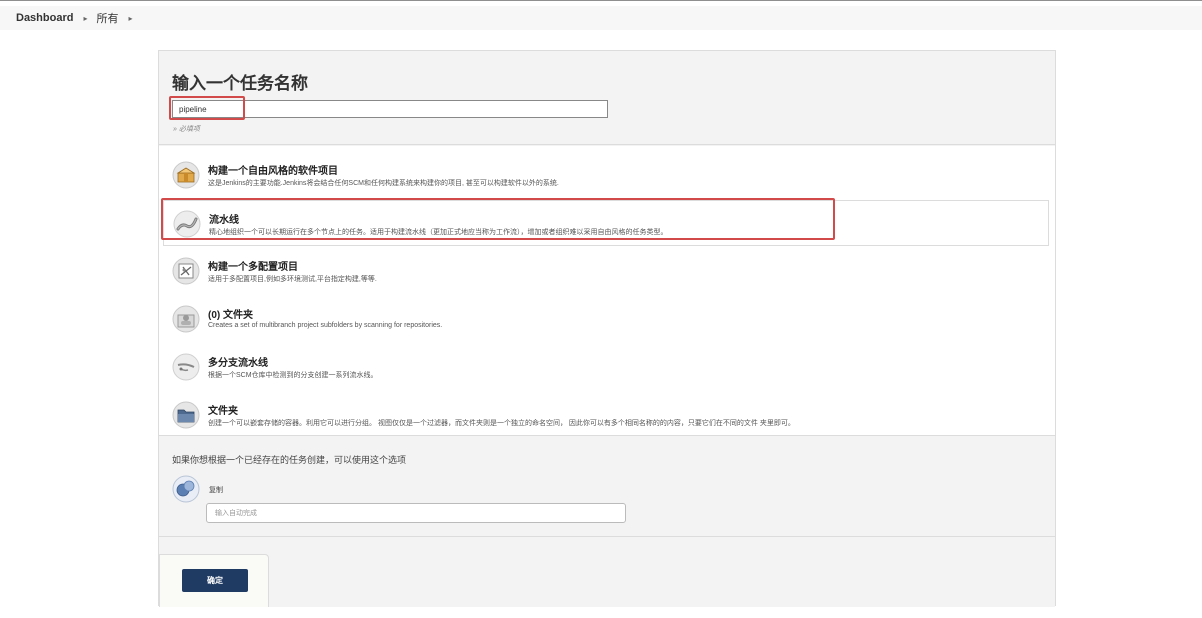  I want to click on bottom-sticker: 确定, so click(214, 580).